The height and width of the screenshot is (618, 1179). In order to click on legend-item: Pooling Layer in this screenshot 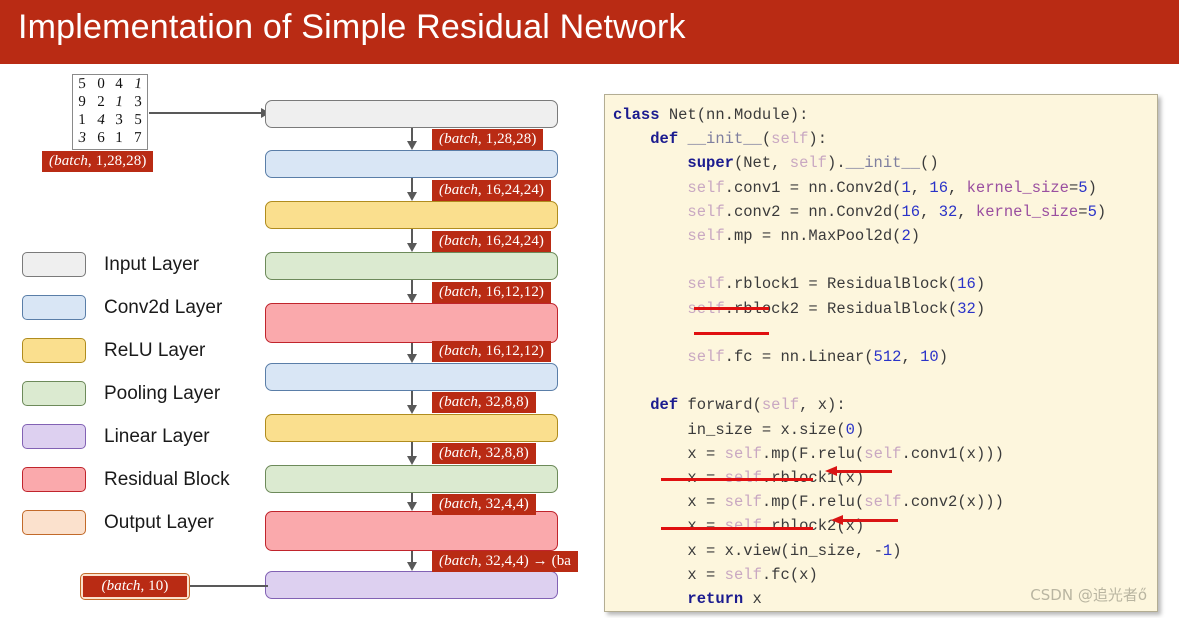, I will do `click(126, 393)`.